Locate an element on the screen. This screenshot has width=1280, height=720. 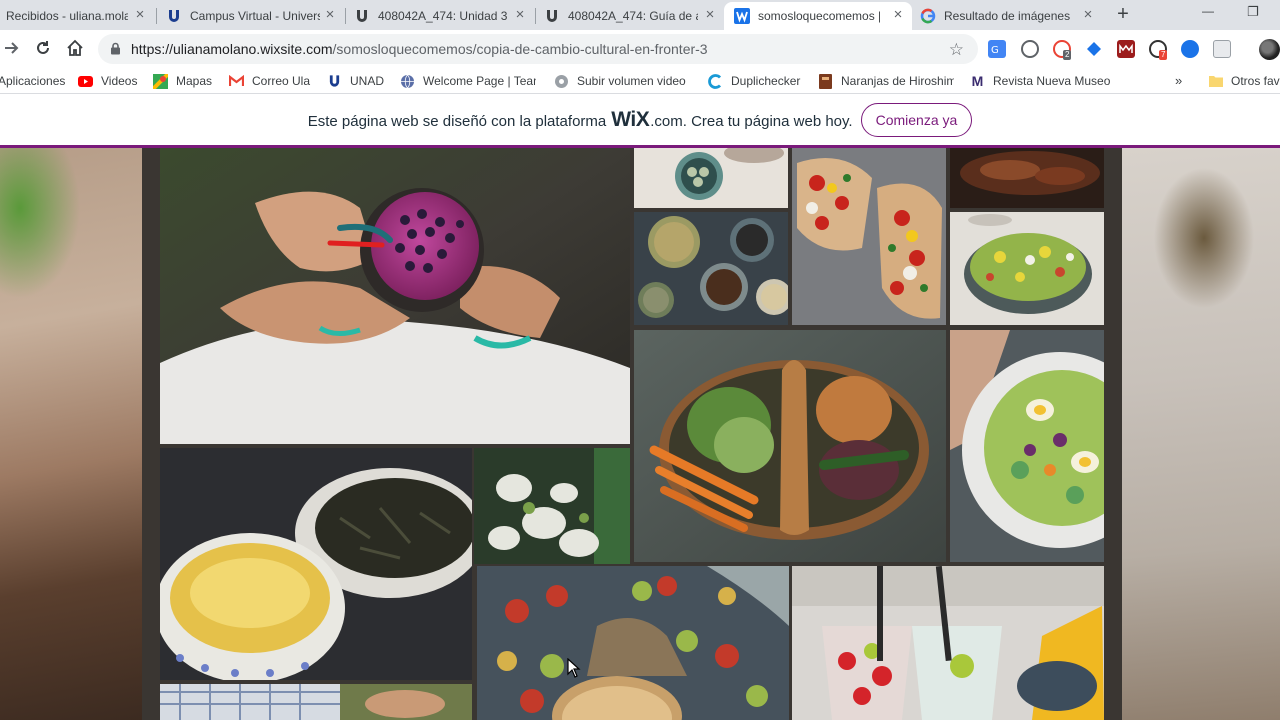
background-image-right is located at coordinates (1192, 434).